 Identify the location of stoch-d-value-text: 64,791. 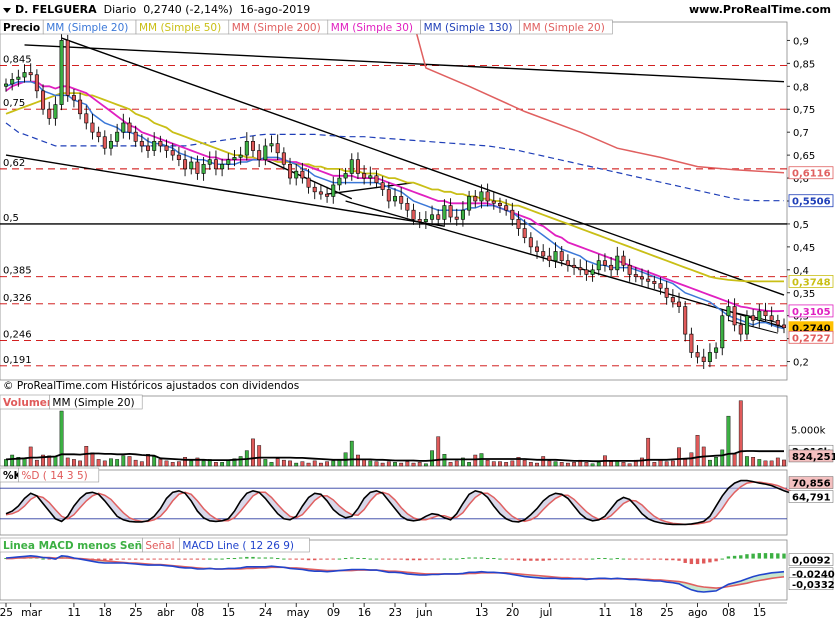
(811, 498).